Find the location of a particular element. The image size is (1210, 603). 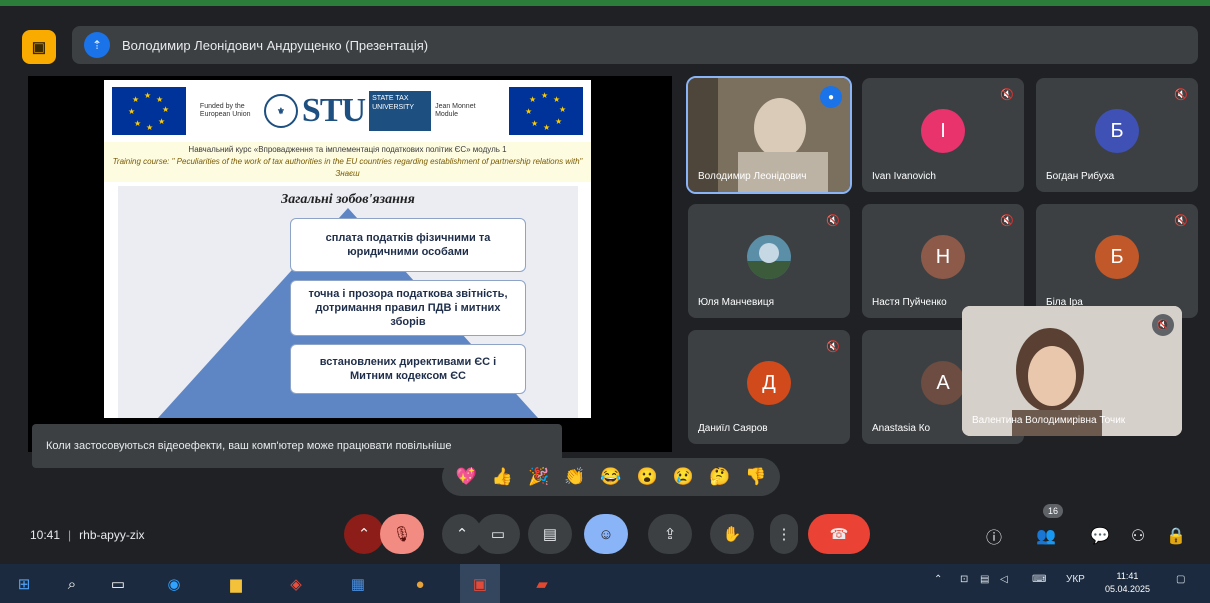

present-button: ⇪ is located at coordinates (670, 534).